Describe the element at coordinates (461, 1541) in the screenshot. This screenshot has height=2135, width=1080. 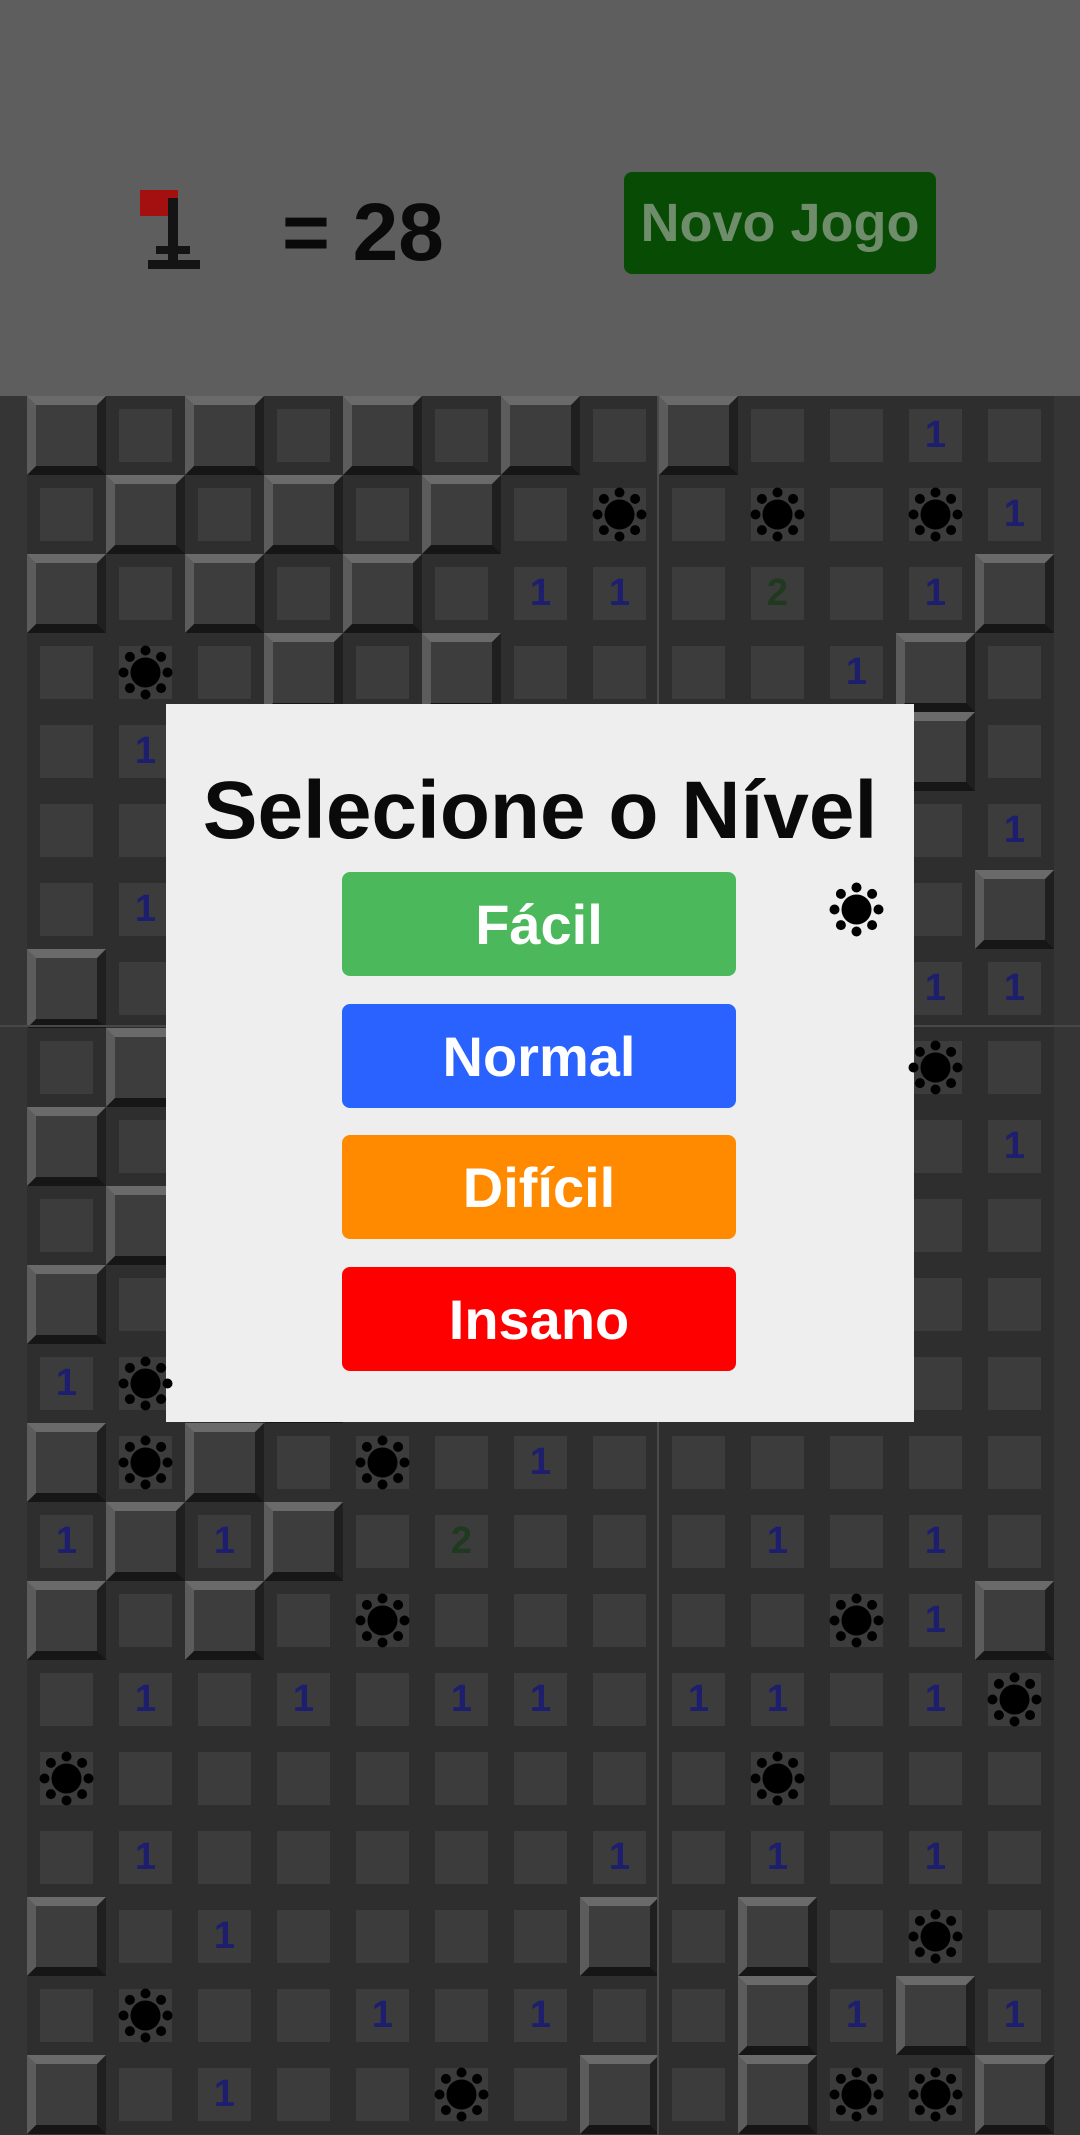
I see `number-cell: 2` at that location.